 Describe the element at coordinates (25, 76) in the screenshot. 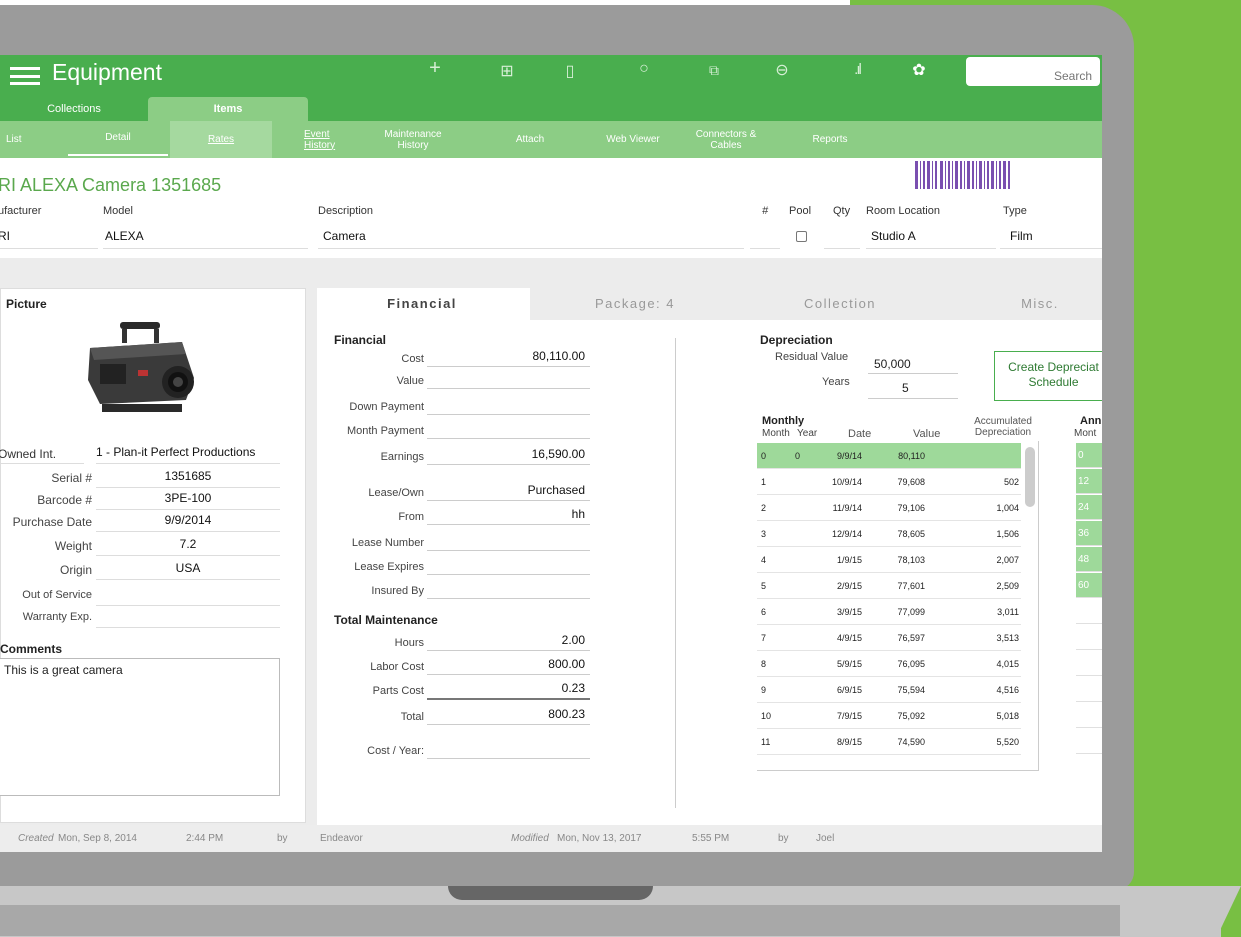

I see `hamburger-menu-icon` at that location.